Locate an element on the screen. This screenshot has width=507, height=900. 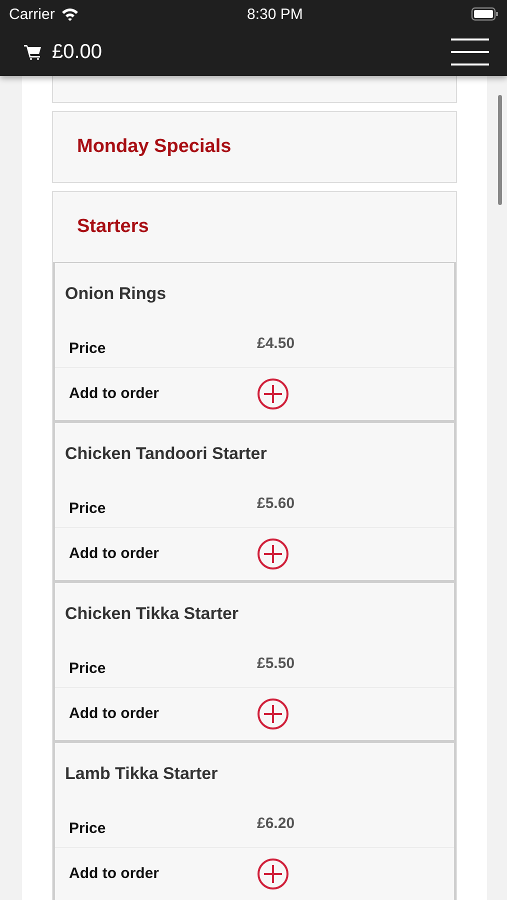
item-price: £5.60 is located at coordinates (276, 503).